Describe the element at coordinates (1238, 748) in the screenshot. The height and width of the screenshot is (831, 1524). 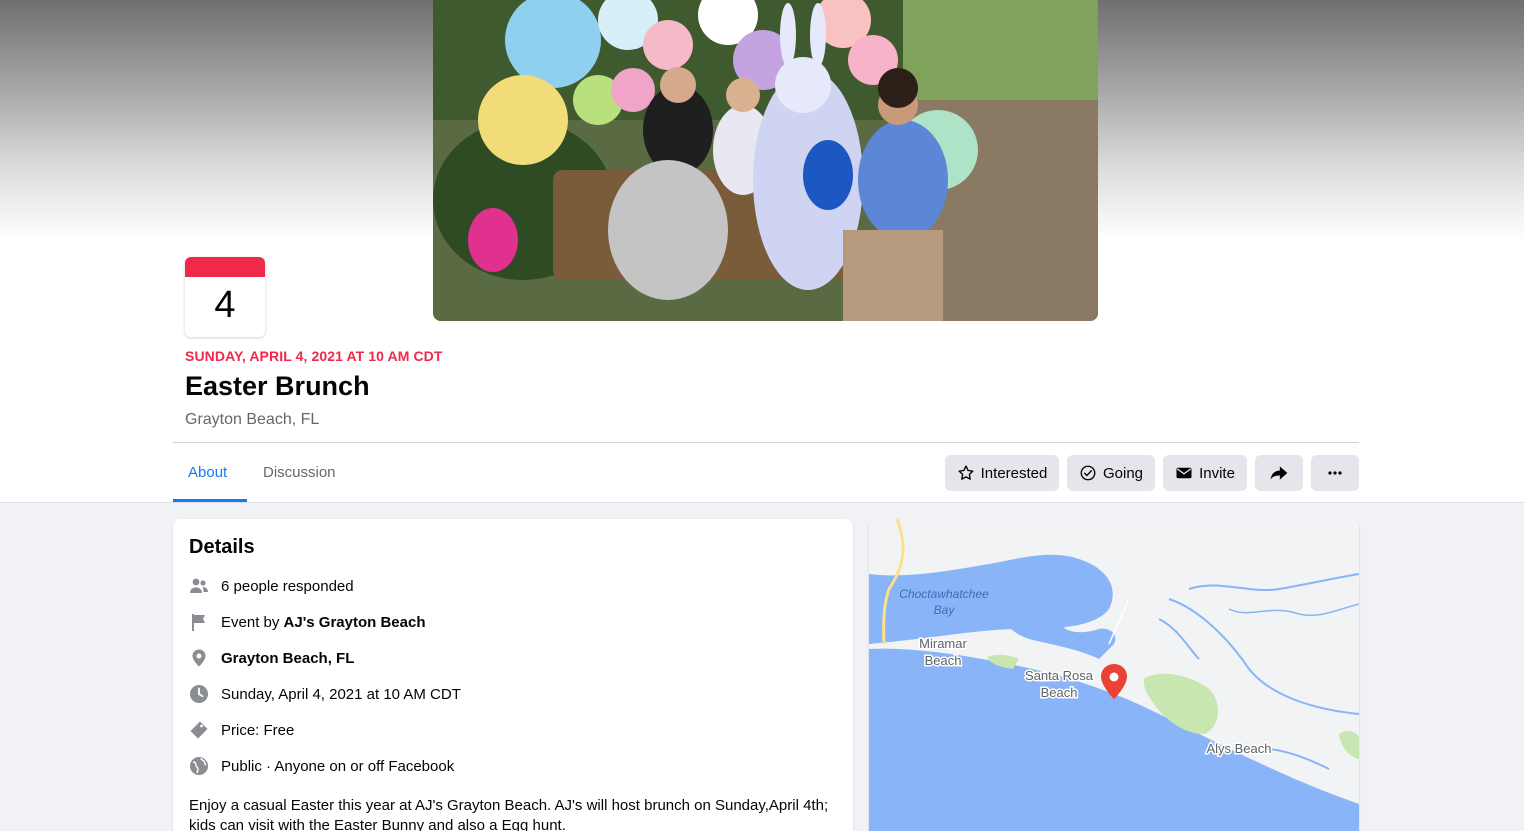
I see `map-label-alys: Alys Beach` at that location.